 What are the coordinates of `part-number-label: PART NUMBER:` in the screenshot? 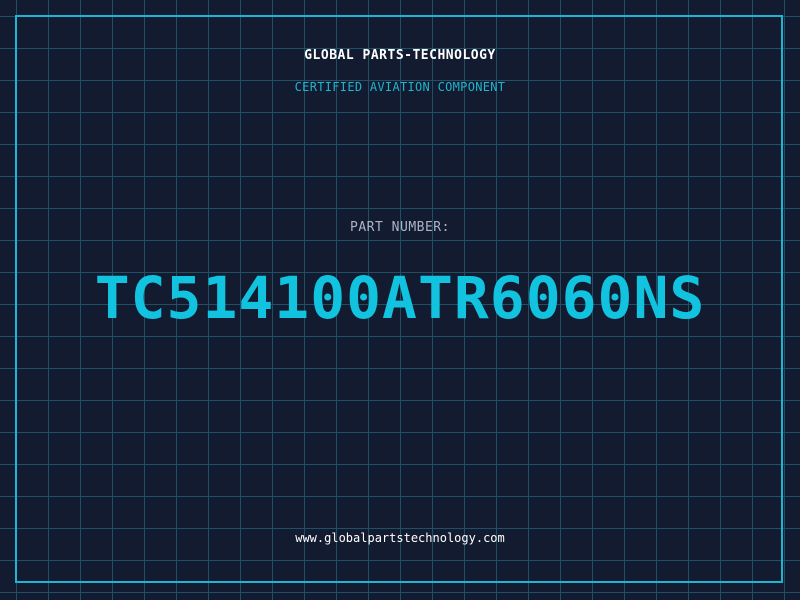 It's located at (400, 227).